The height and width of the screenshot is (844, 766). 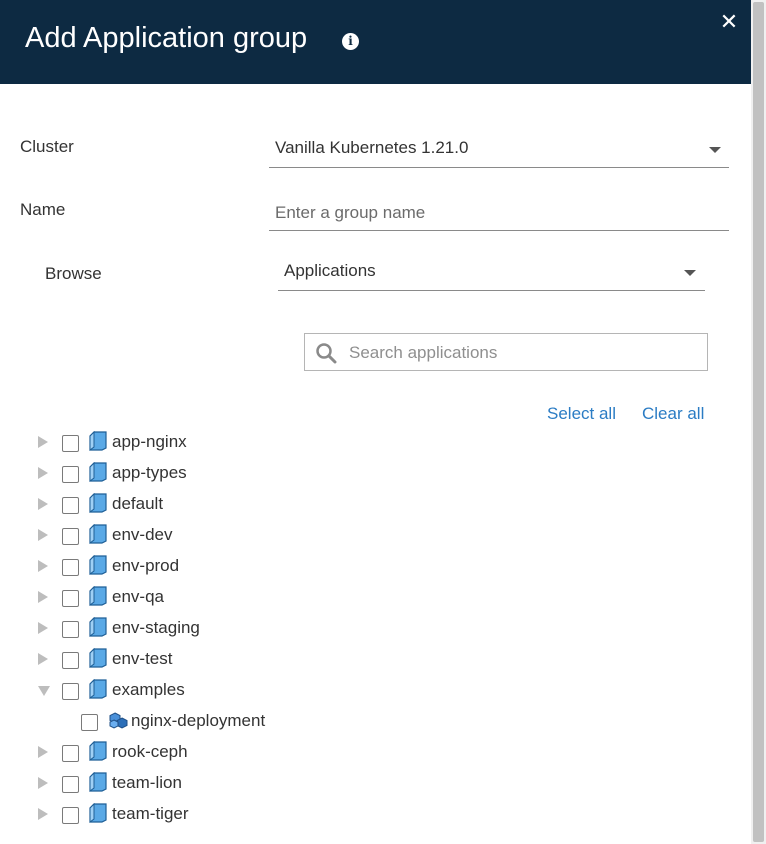 What do you see at coordinates (150, 813) in the screenshot?
I see `tree-item-label: team-tiger` at bounding box center [150, 813].